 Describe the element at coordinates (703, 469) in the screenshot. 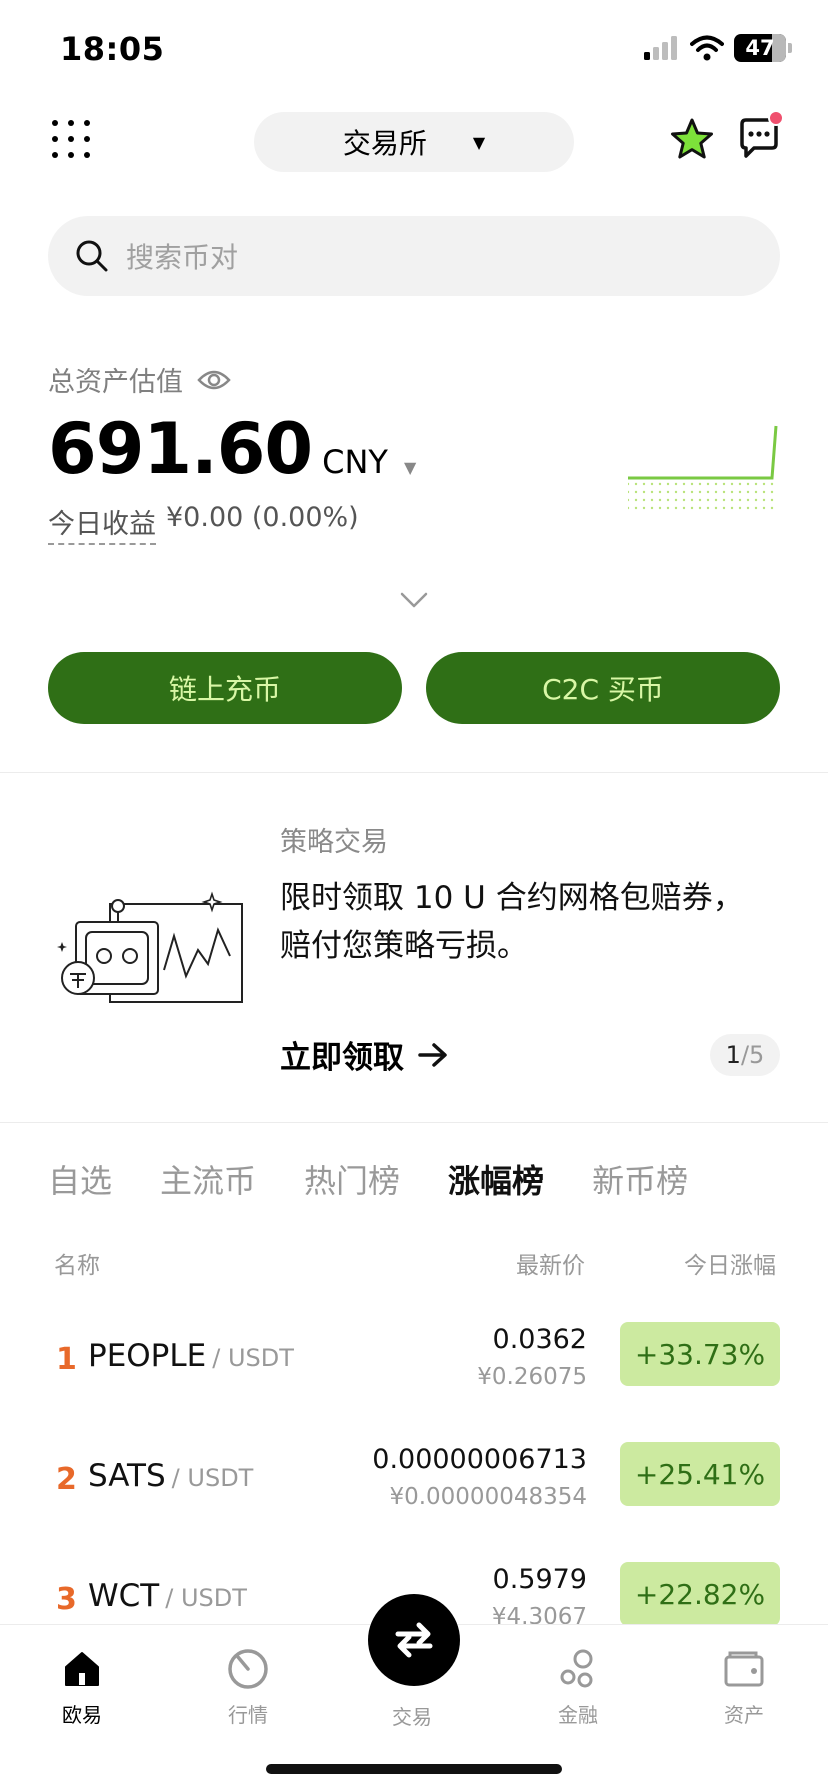

I see `assets-sparkline` at that location.